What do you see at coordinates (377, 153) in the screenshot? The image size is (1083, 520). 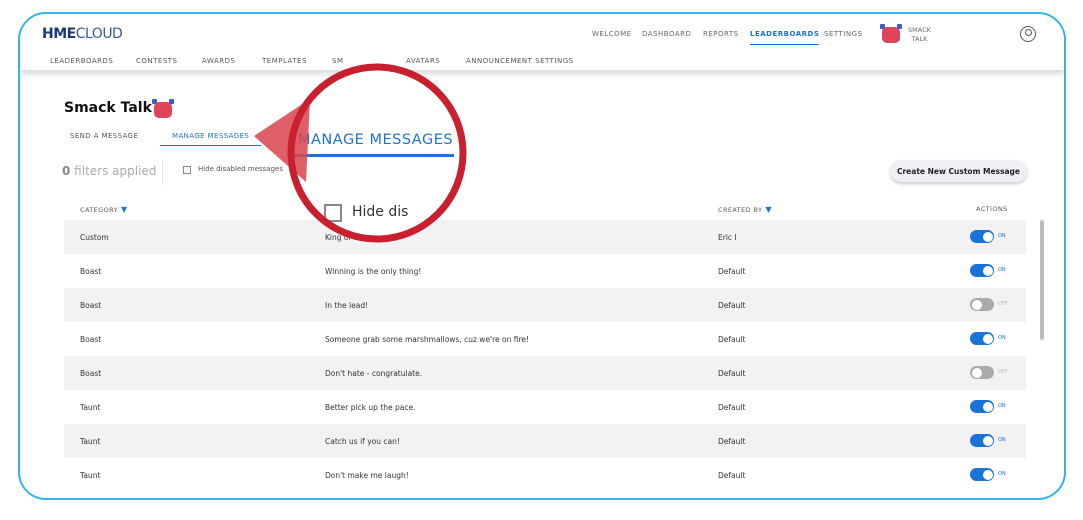 I see `callout-circle` at bounding box center [377, 153].